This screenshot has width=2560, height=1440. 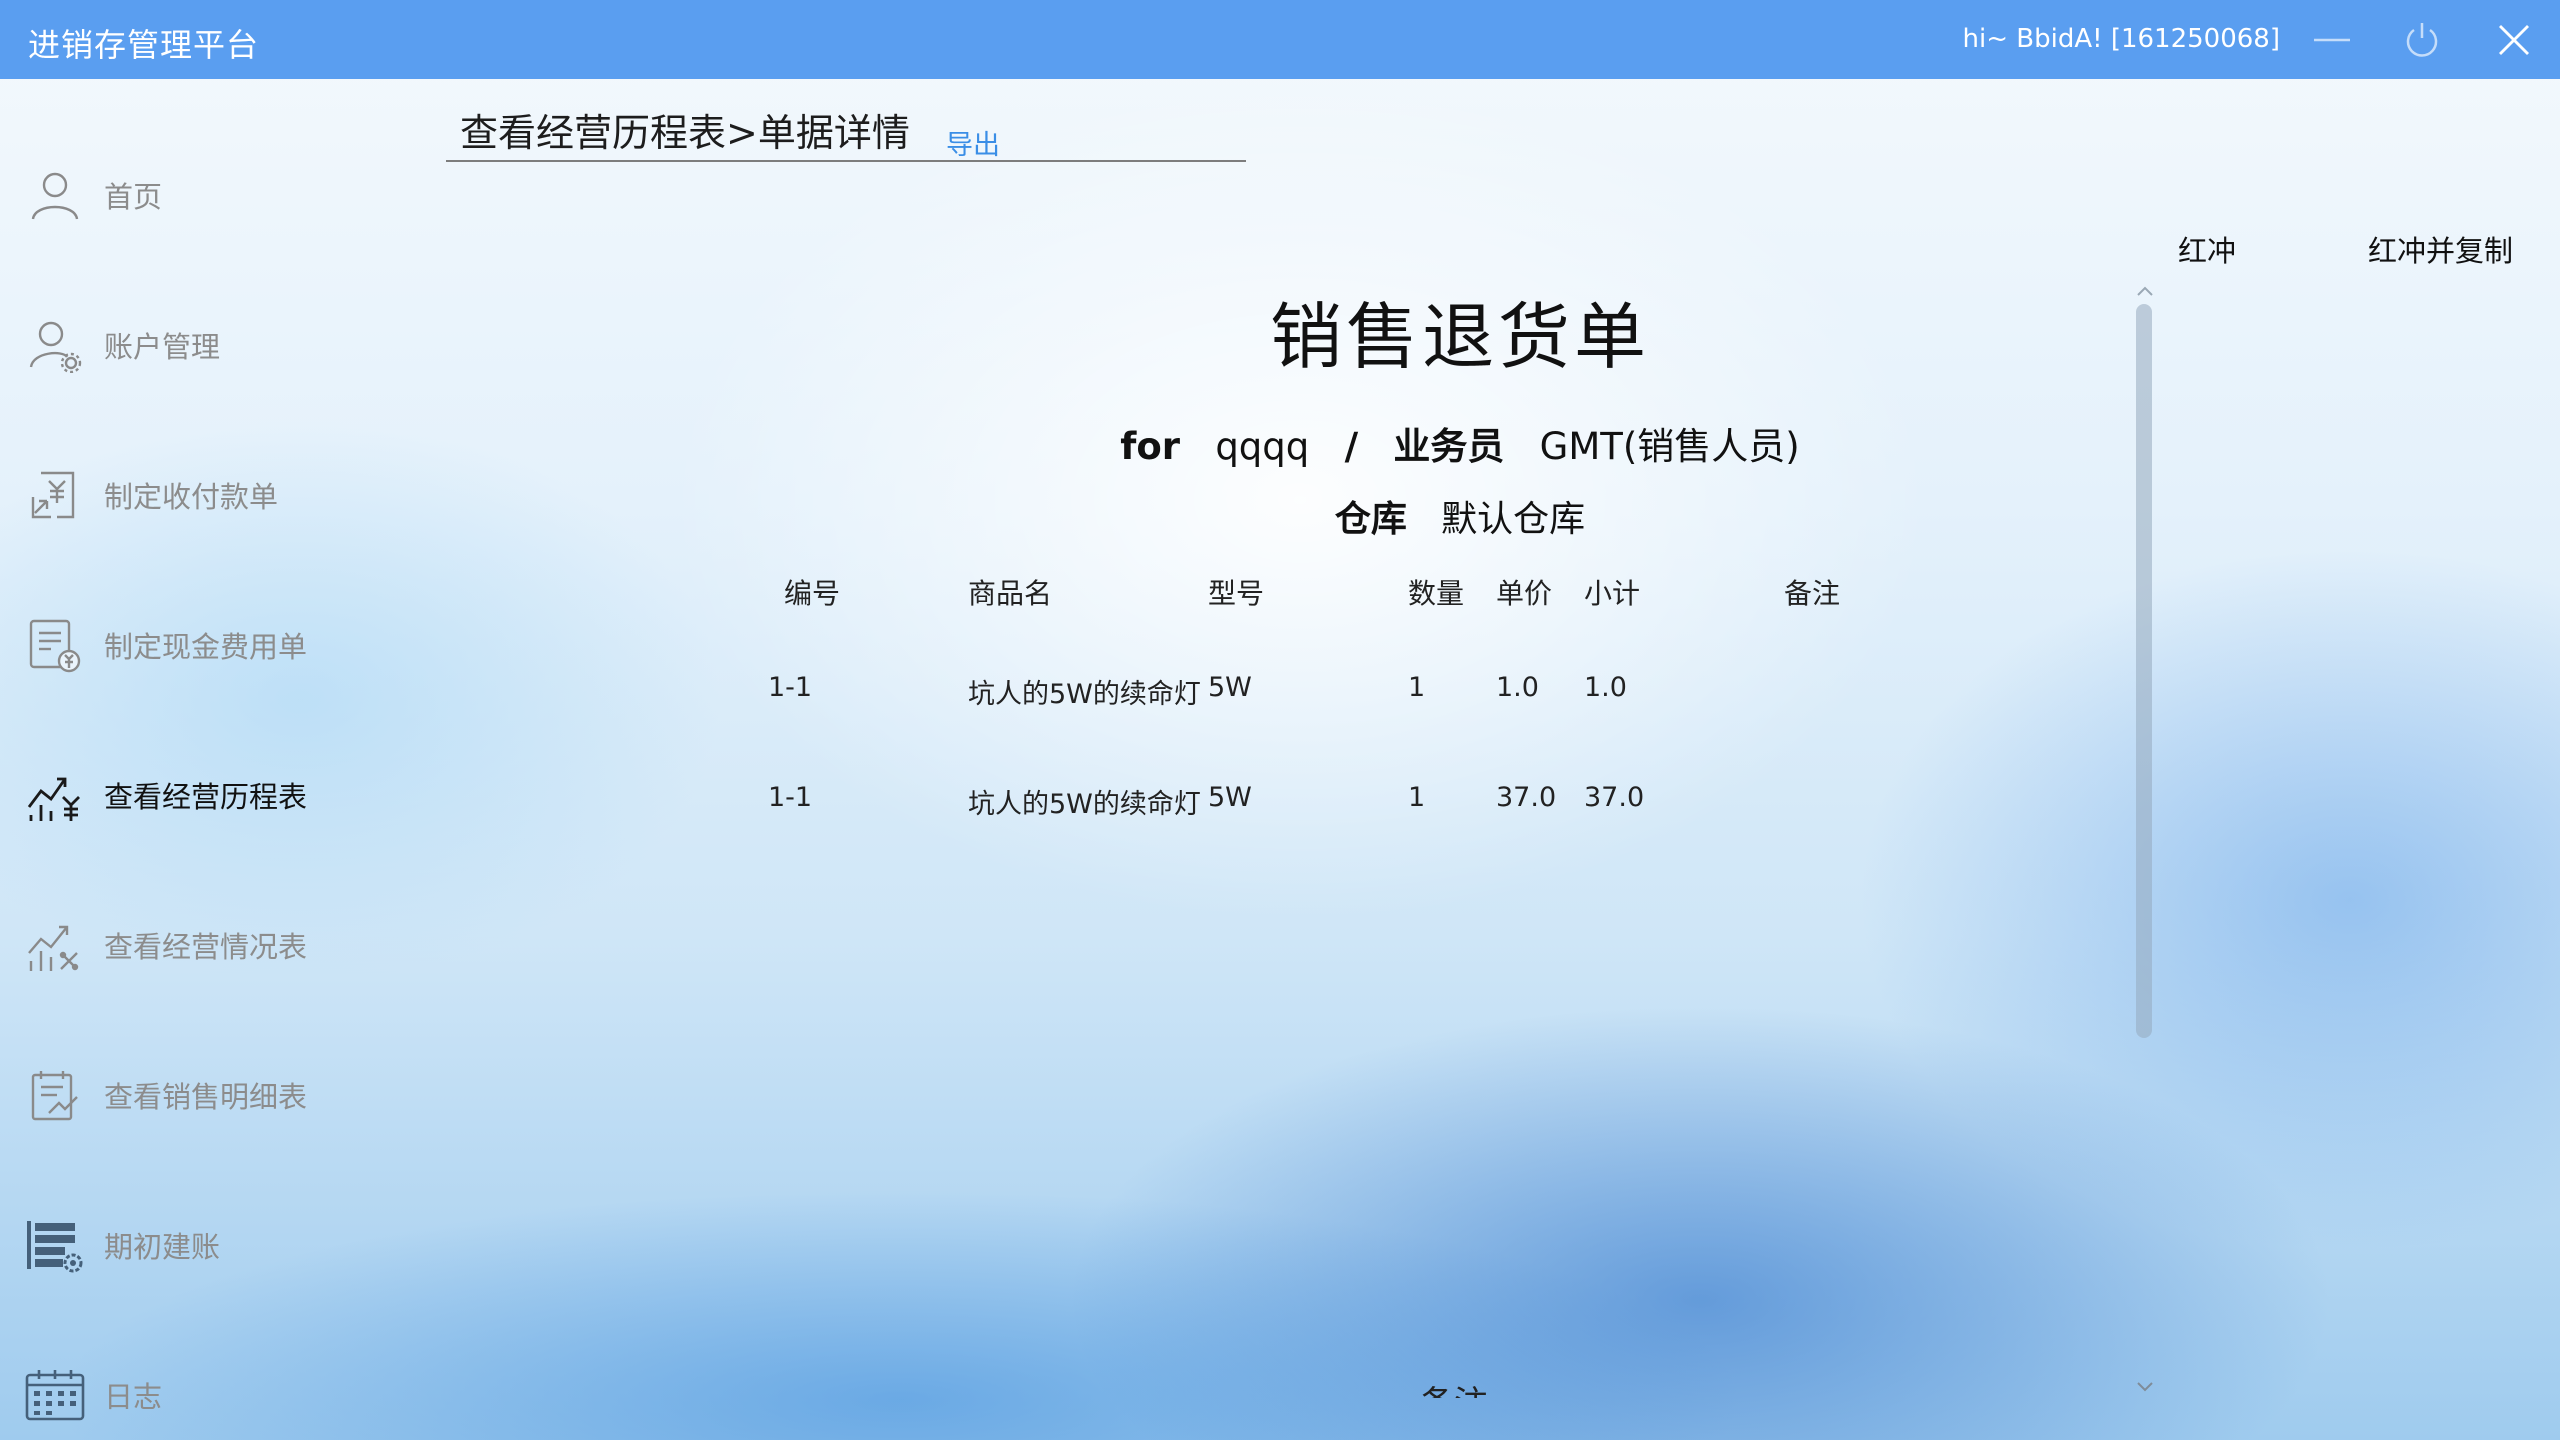 I want to click on customer-name: qqqq, so click(x=1262, y=446).